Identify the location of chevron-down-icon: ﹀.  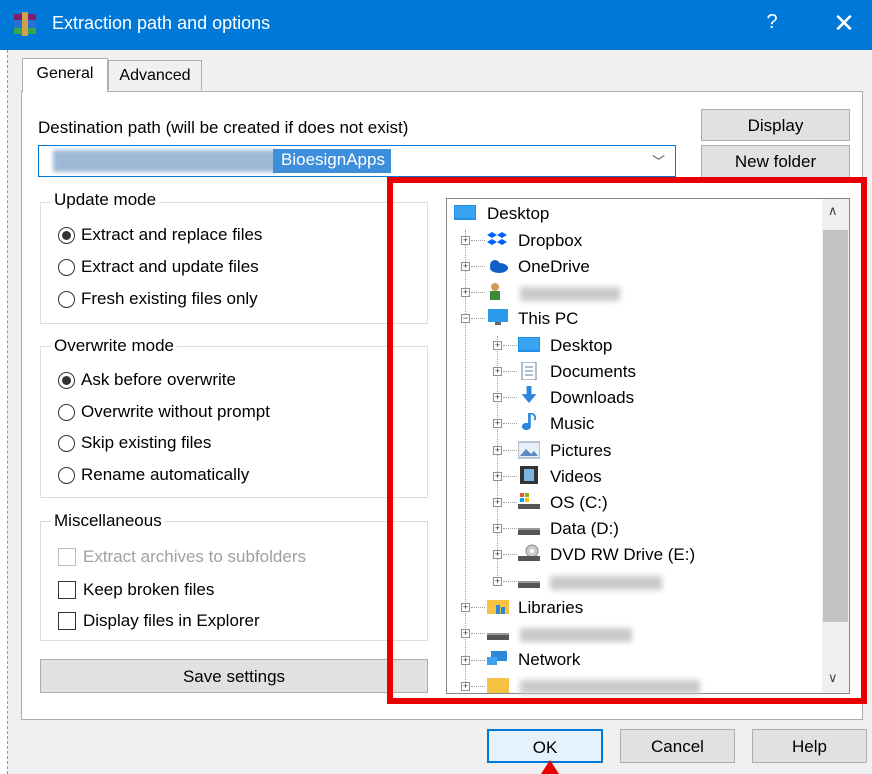
(658, 160).